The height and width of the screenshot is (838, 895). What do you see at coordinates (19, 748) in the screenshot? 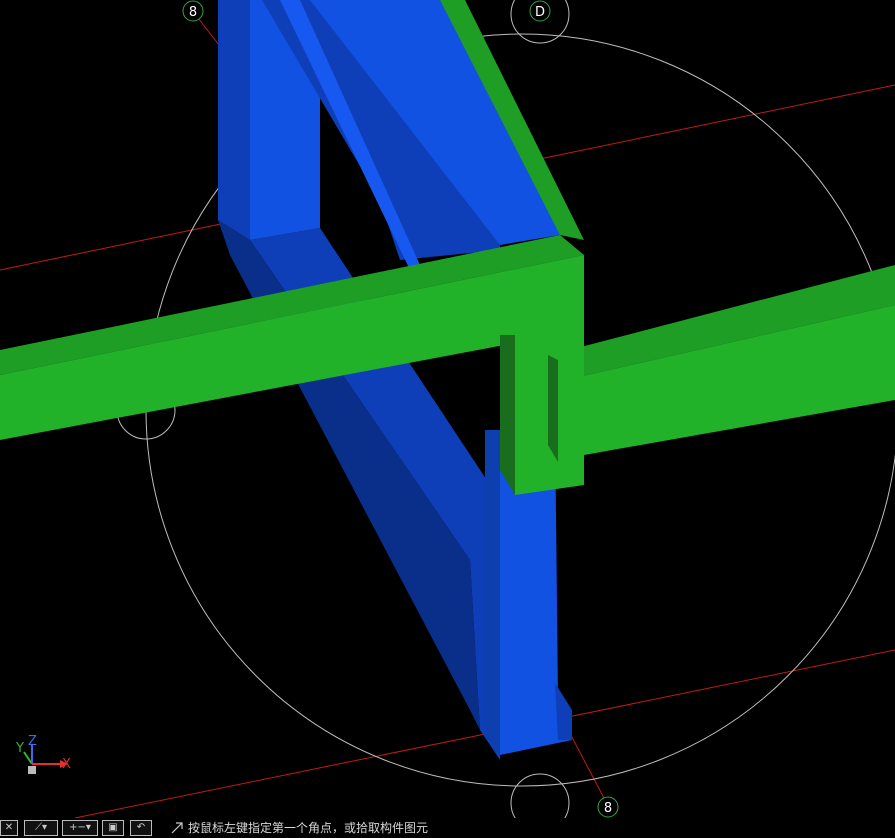
I see `ucs-y-label: Y` at bounding box center [19, 748].